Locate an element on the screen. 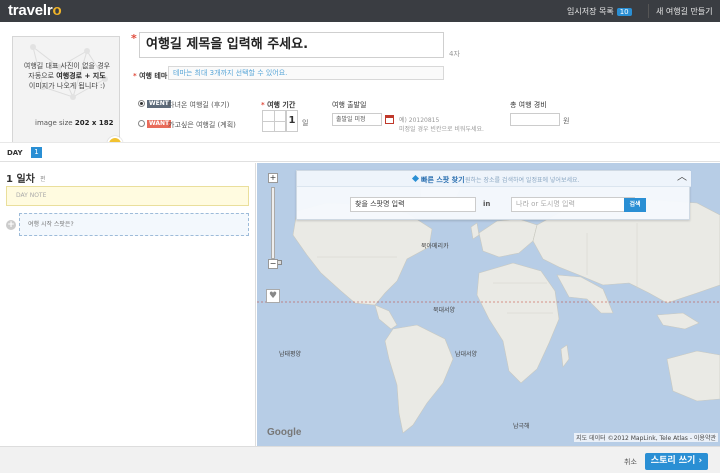  cover-hint-line3: 이미지가 나오게 됩니다 :) is located at coordinates (67, 86).